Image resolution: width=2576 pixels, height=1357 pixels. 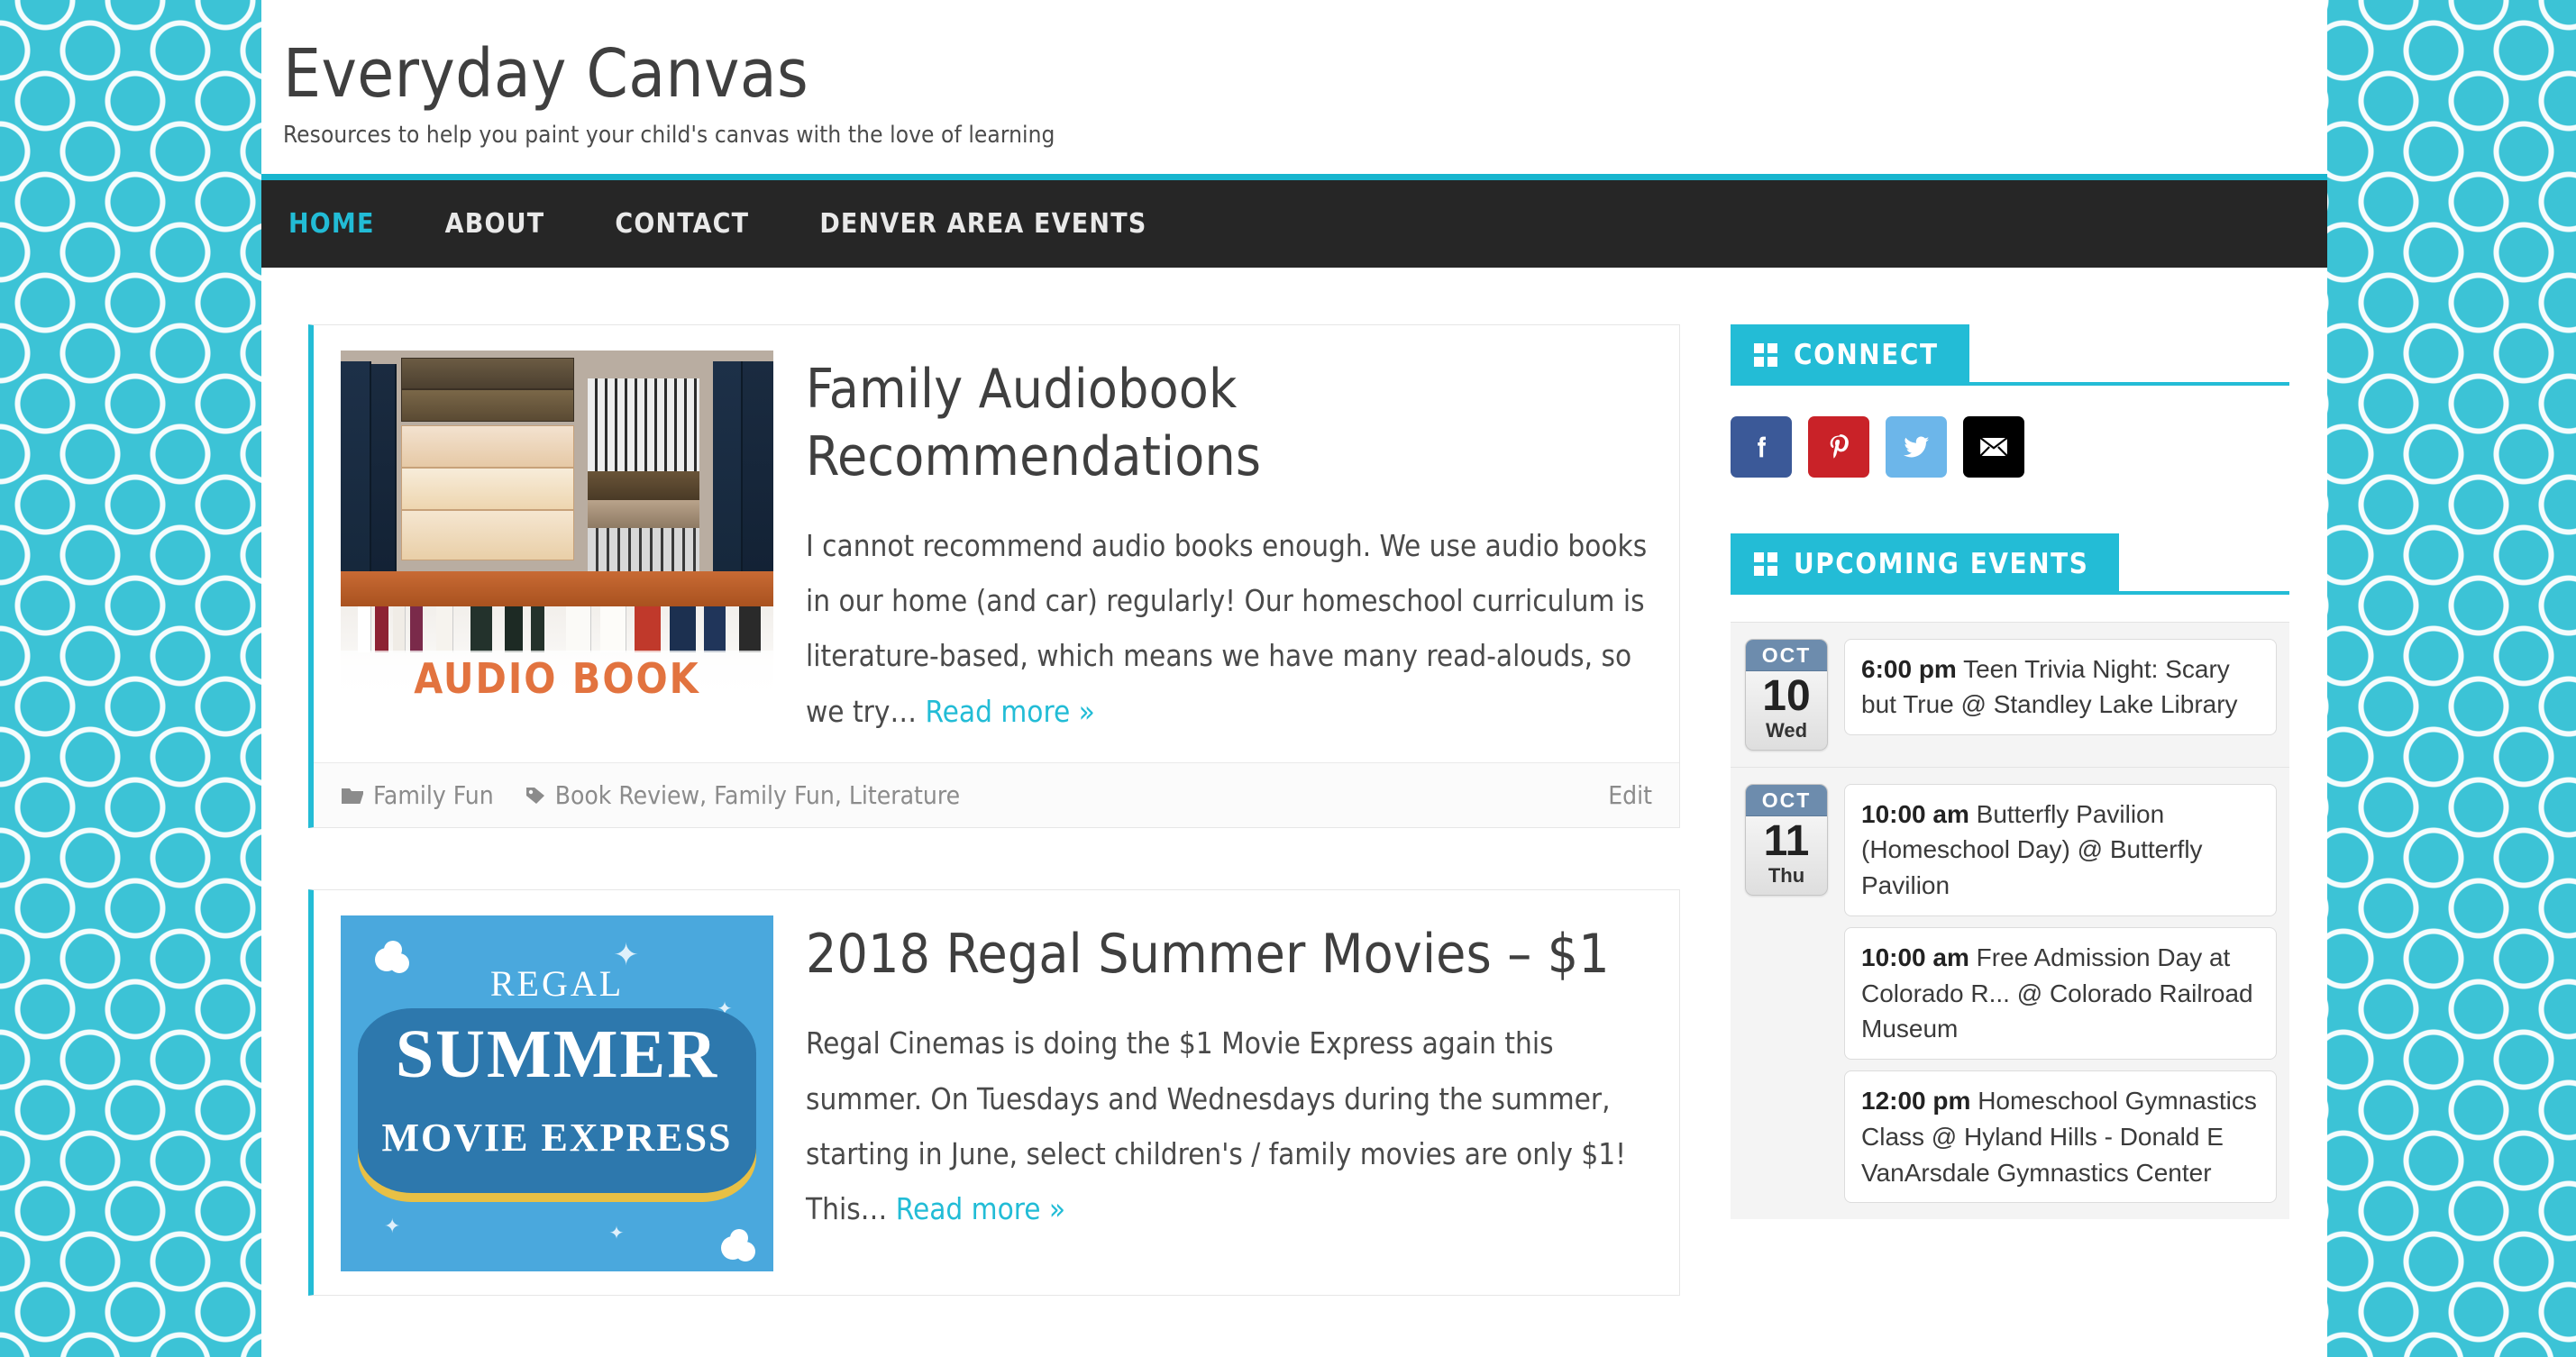 I want to click on bookshelf-image: AUDIO BOOK, so click(x=557, y=528).